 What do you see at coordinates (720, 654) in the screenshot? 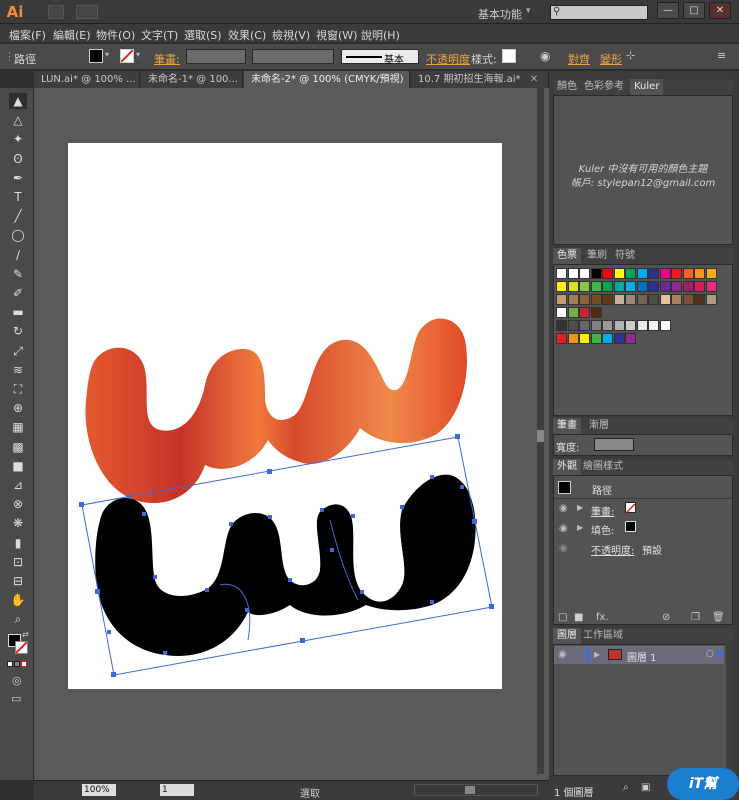
I see `selection-indicator` at bounding box center [720, 654].